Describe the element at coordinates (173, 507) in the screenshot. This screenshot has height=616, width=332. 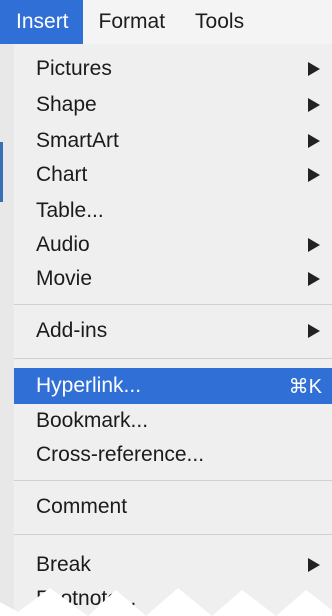
I see `menu-item-comment: Comment` at that location.